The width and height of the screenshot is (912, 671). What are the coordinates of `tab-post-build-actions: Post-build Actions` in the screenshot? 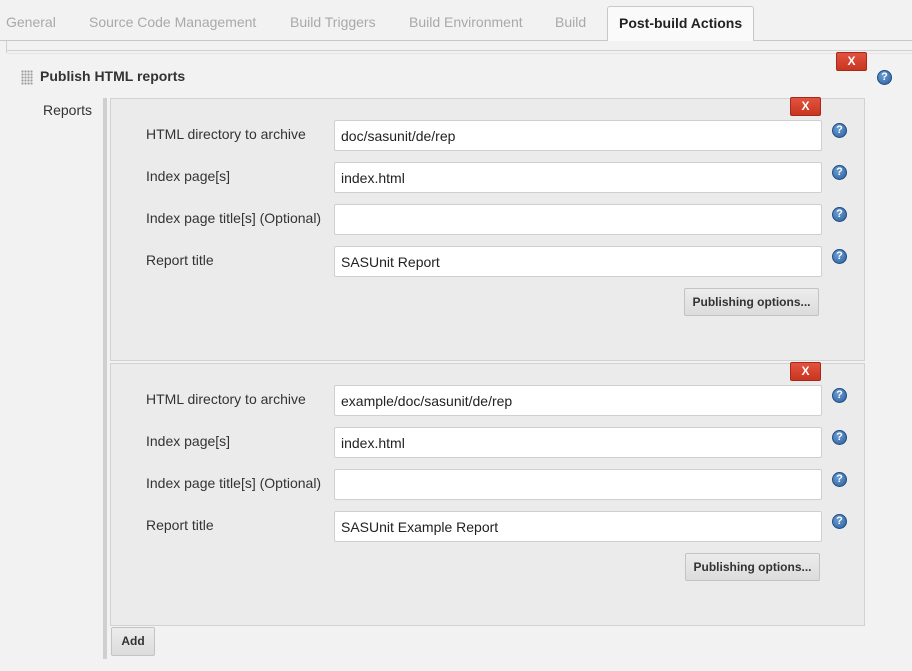 It's located at (681, 24).